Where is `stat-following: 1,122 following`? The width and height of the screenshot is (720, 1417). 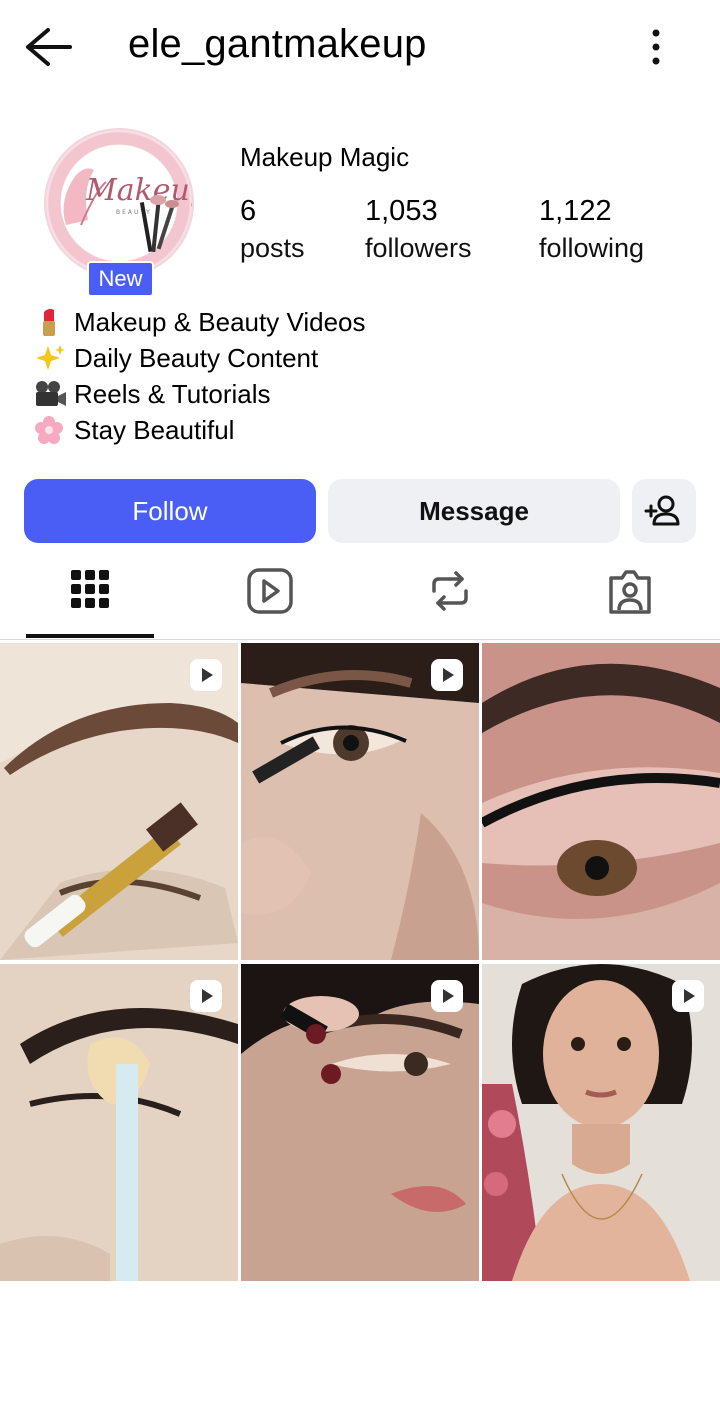
stat-following: 1,122 following is located at coordinates (591, 231).